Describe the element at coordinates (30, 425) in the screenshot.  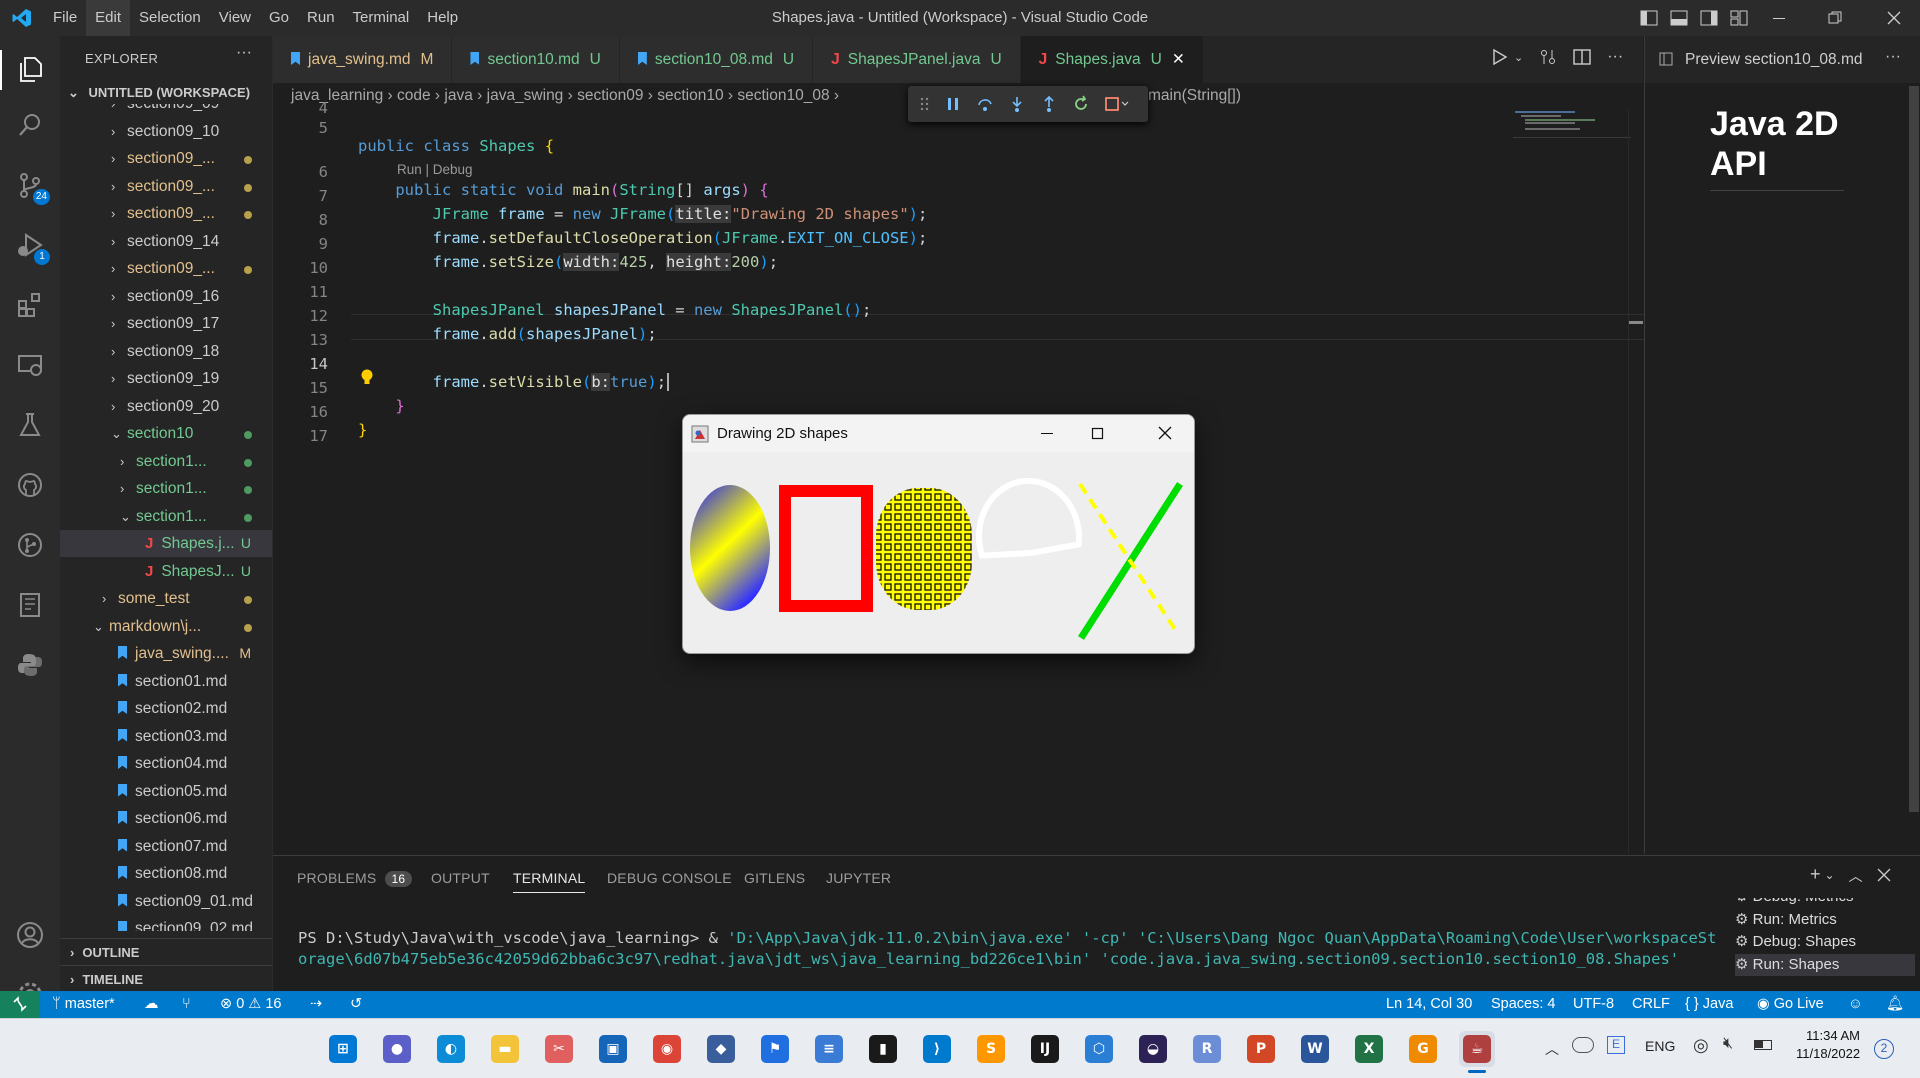
I see `testing-icon` at that location.